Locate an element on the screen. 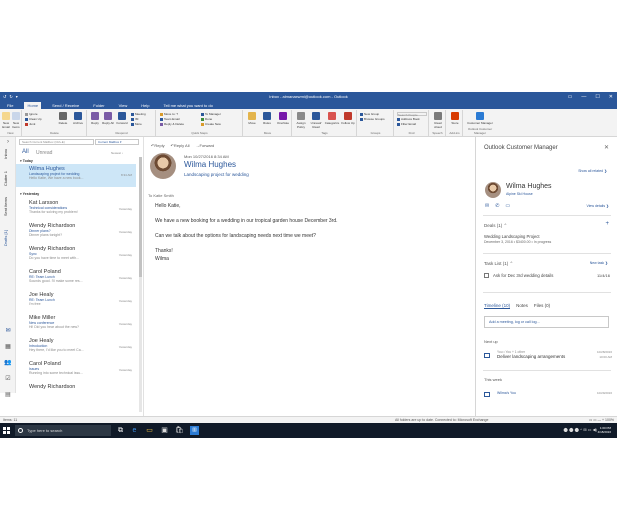 This screenshot has height=530, width=617. sender-avatar is located at coordinates (163, 166).